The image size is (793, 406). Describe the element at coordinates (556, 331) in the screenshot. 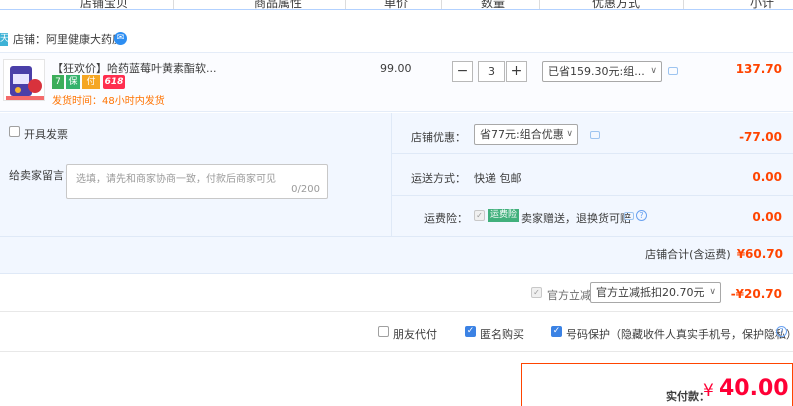

I see `number-protect-checkbox: ✓` at that location.